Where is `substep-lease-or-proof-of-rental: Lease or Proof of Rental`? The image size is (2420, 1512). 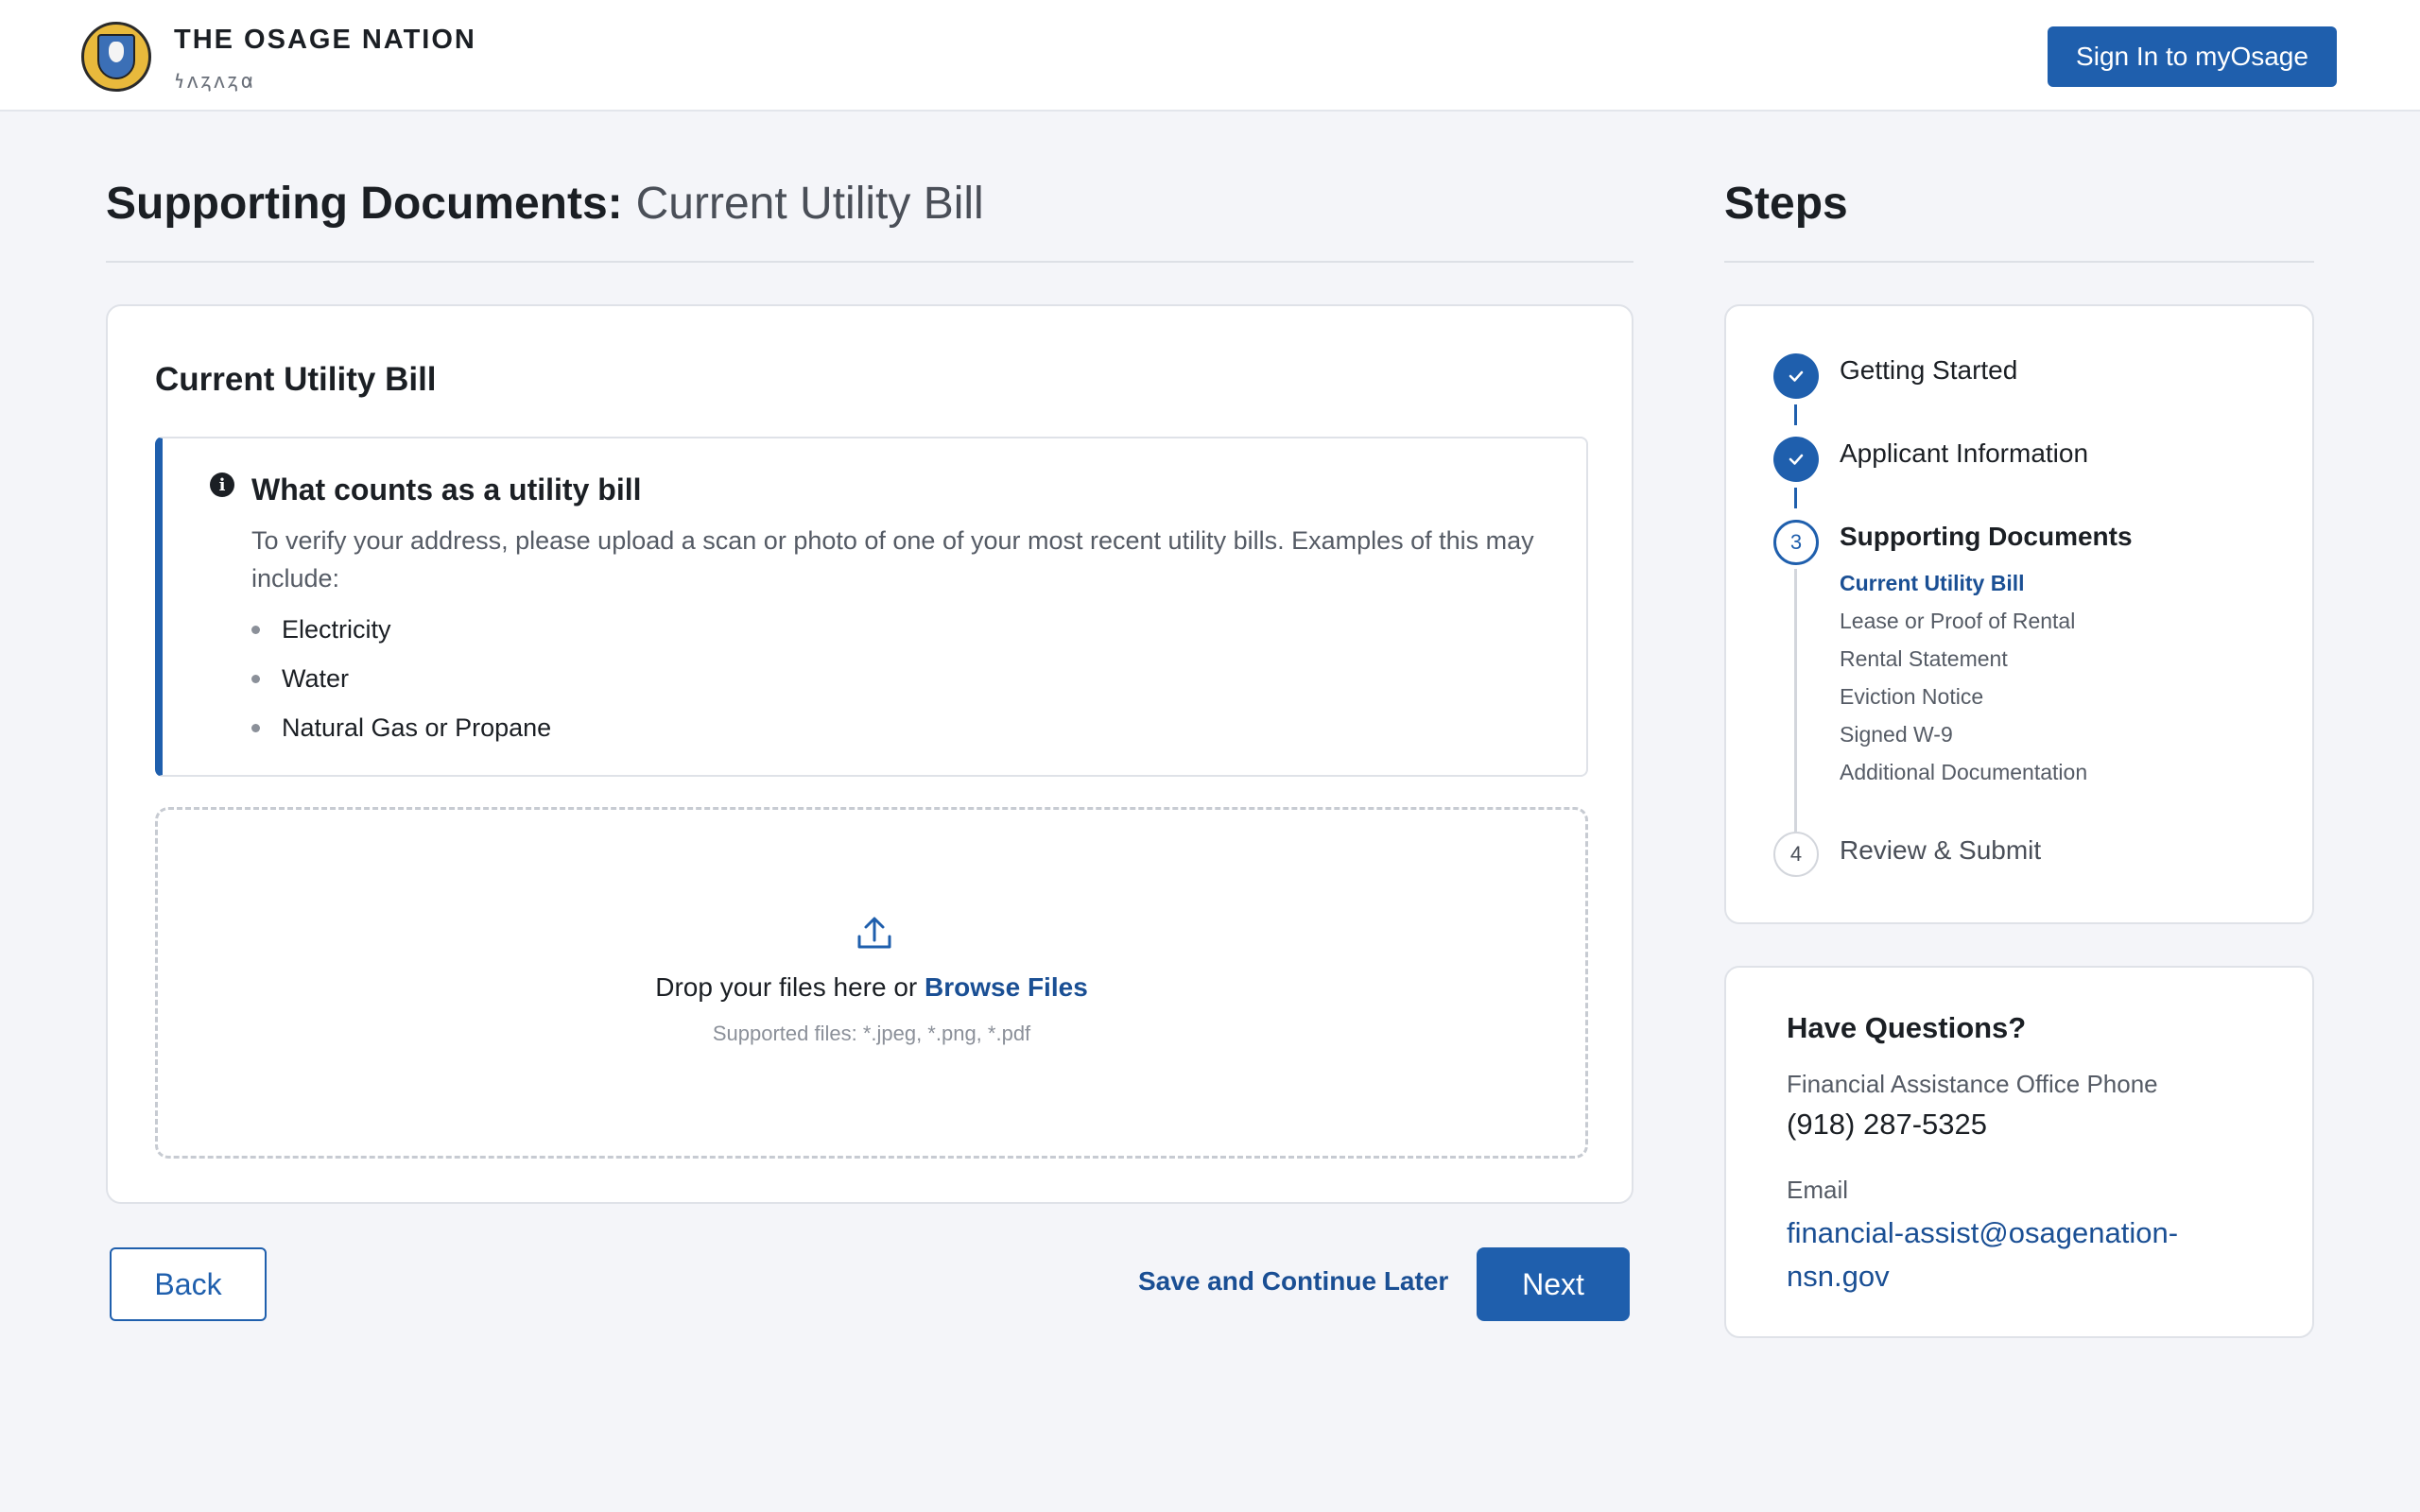 substep-lease-or-proof-of-rental: Lease or Proof of Rental is located at coordinates (1957, 621).